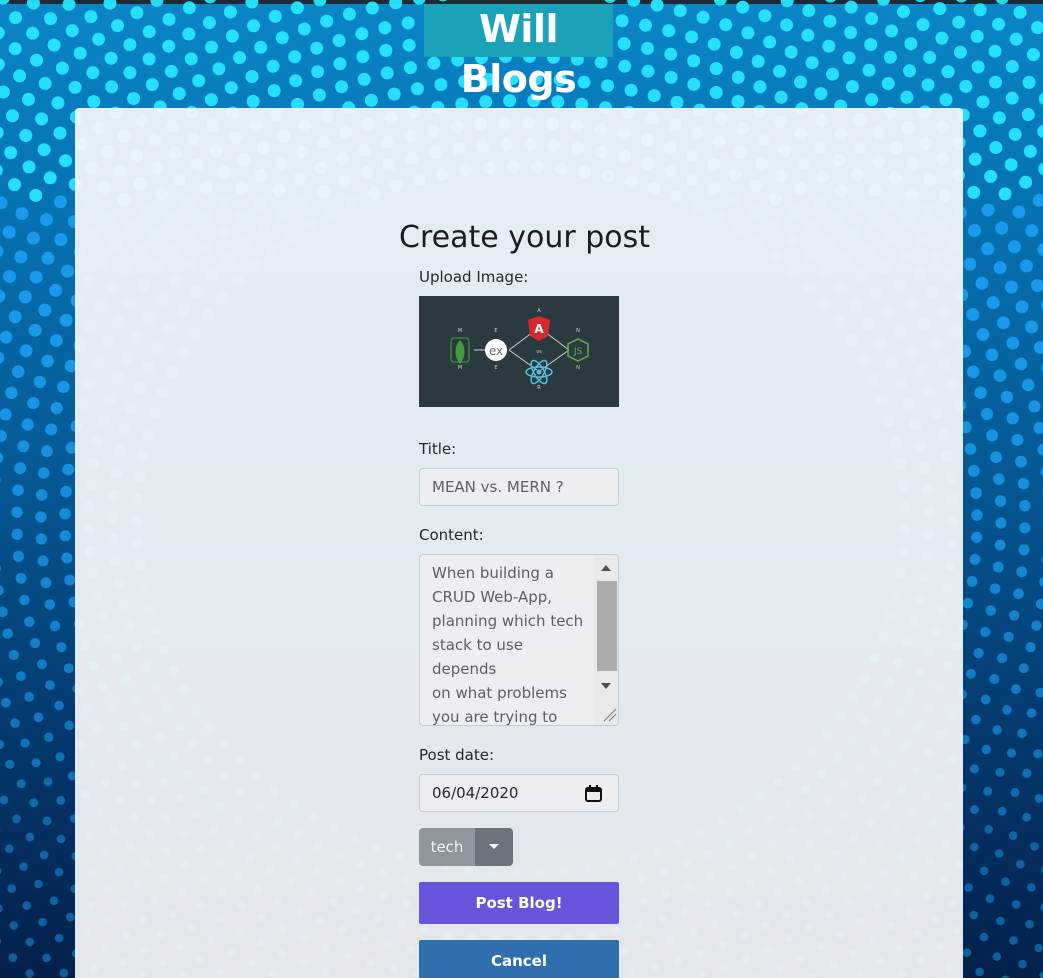  What do you see at coordinates (494, 847) in the screenshot?
I see `category-dropdown-toggle` at bounding box center [494, 847].